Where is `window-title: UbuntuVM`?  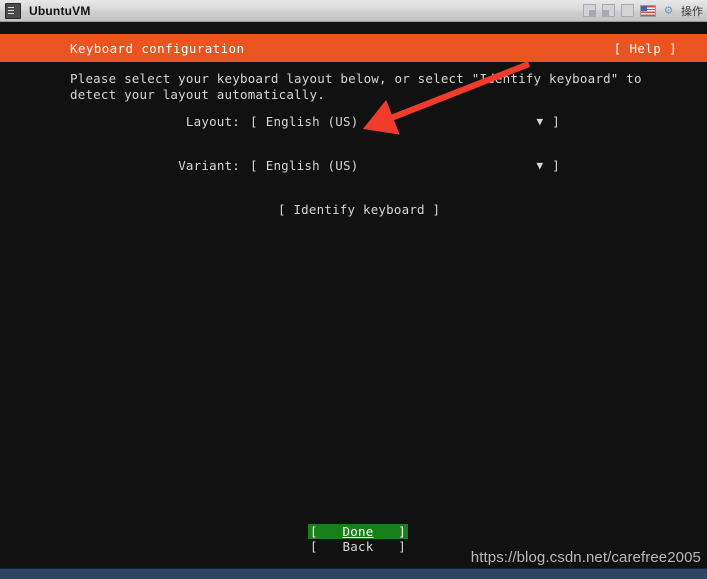
window-title: UbuntuVM is located at coordinates (60, 10).